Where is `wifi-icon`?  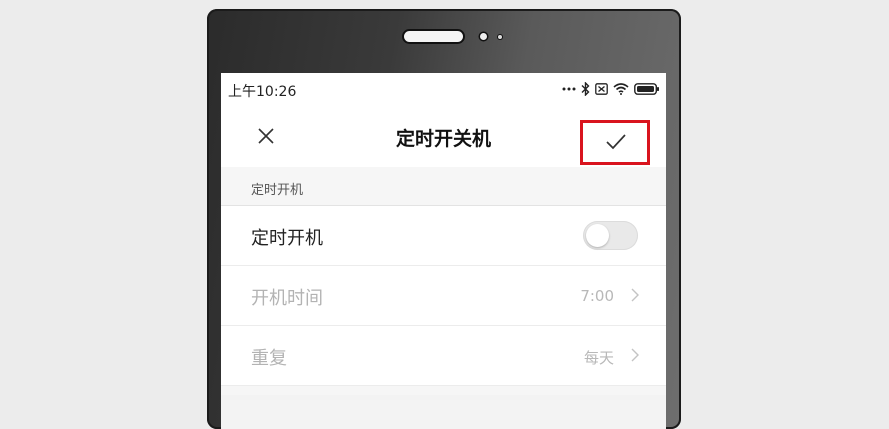 wifi-icon is located at coordinates (621, 89).